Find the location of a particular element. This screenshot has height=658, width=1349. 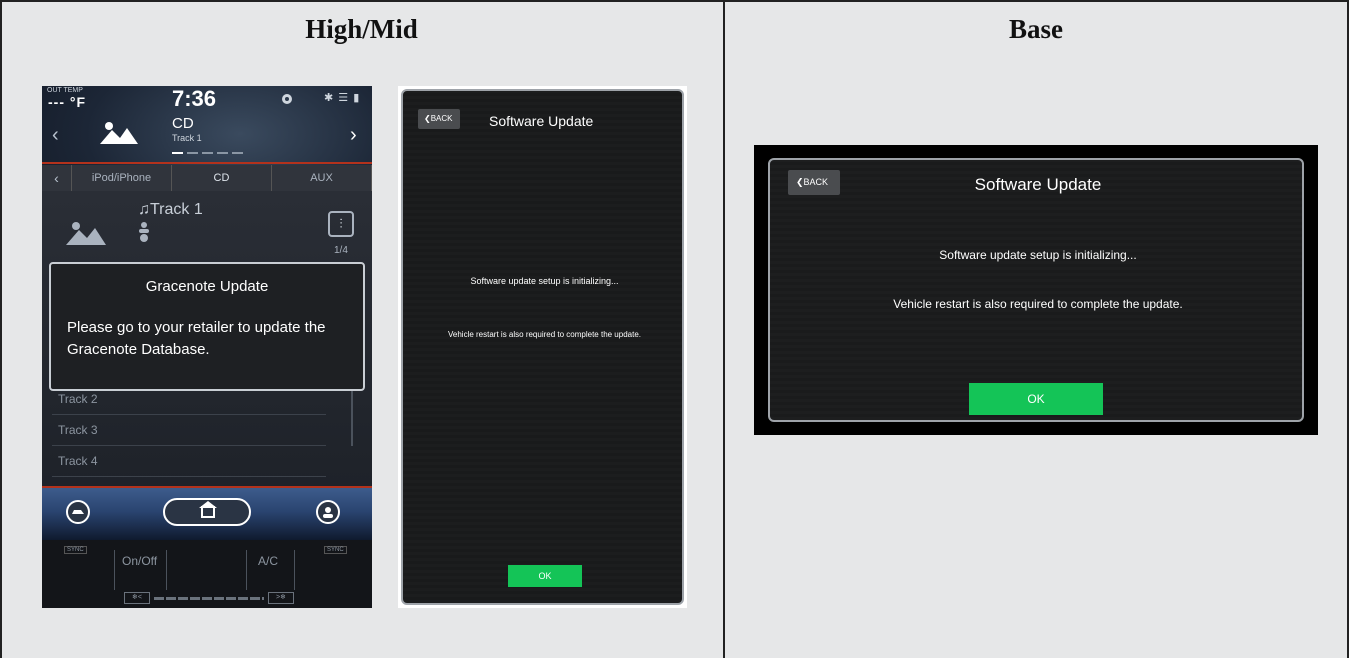

profile-button is located at coordinates (328, 512).